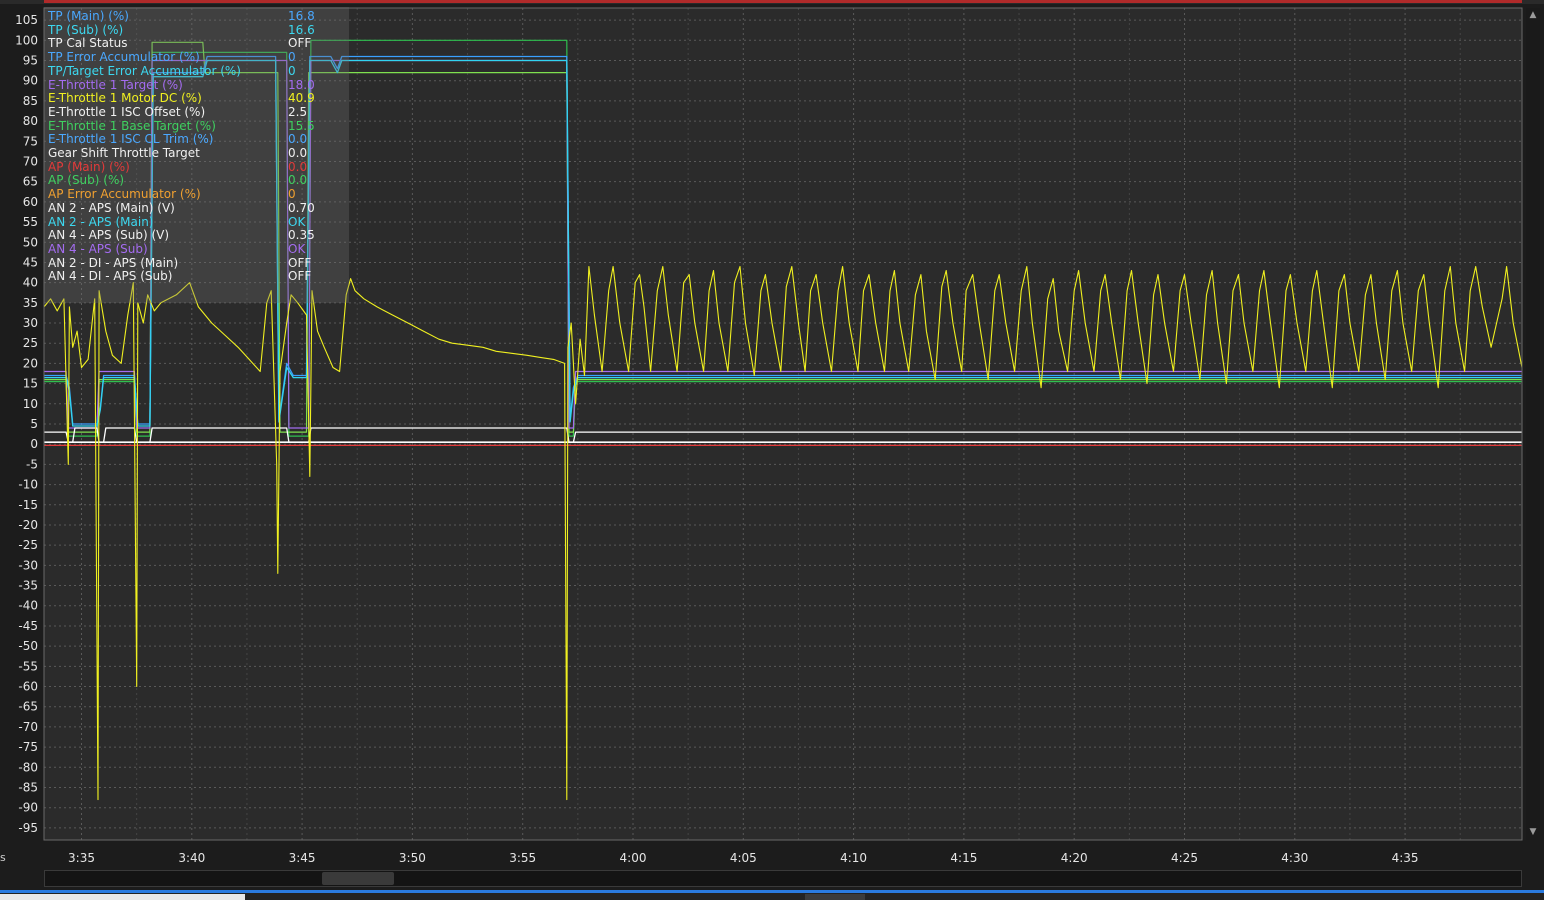 This screenshot has width=1544, height=900. Describe the element at coordinates (30, 262) in the screenshot. I see `y-tick-label: 45` at that location.